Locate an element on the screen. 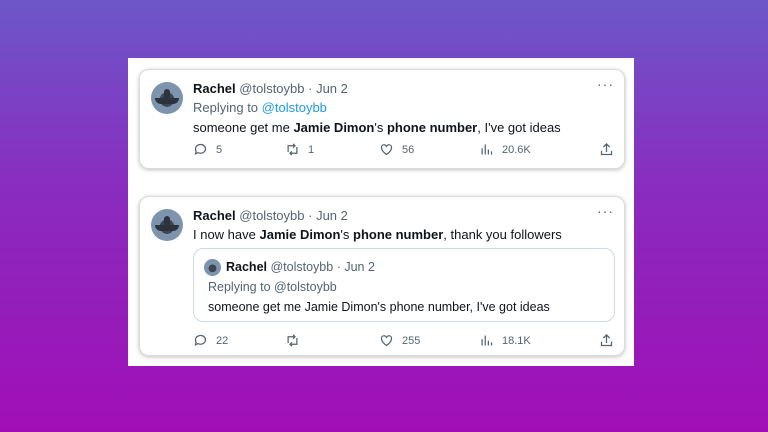  like-count: 56 is located at coordinates (408, 149).